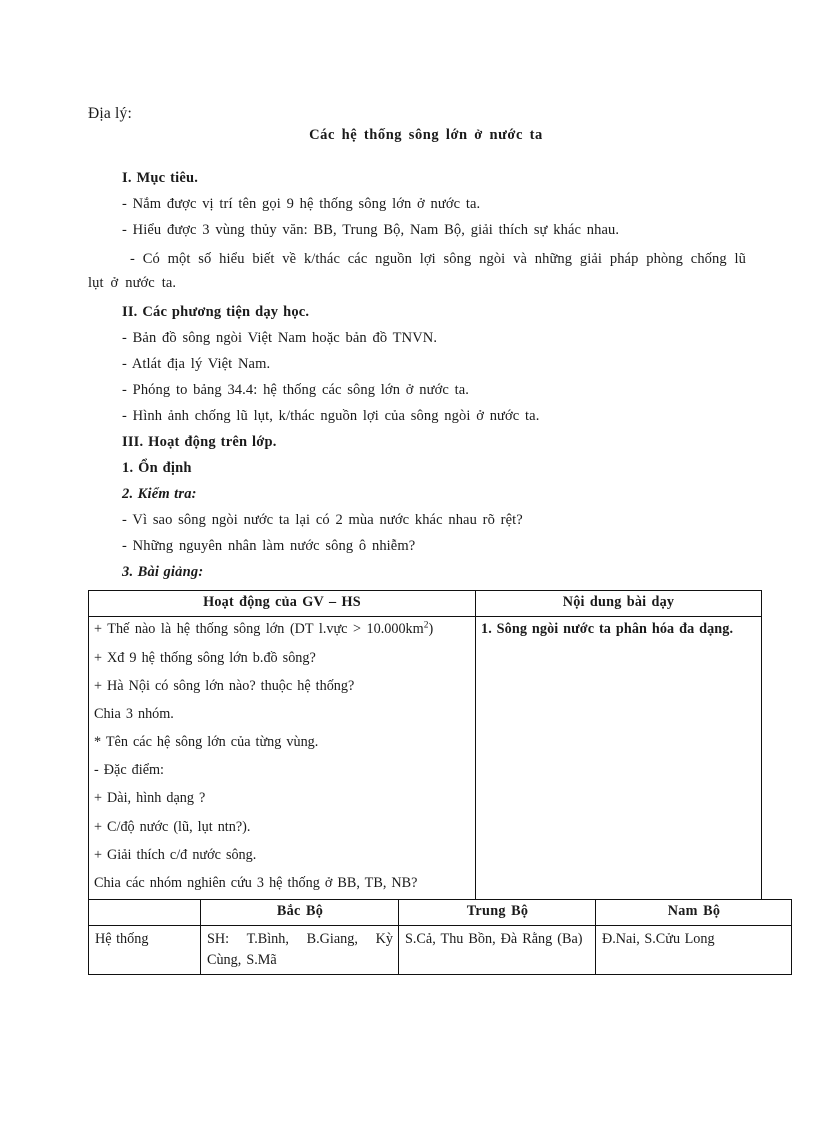 This screenshot has height=1123, width=816. I want to click on table-header-row: Bắc Bộ Trung Bộ Nam Bộ, so click(440, 912).